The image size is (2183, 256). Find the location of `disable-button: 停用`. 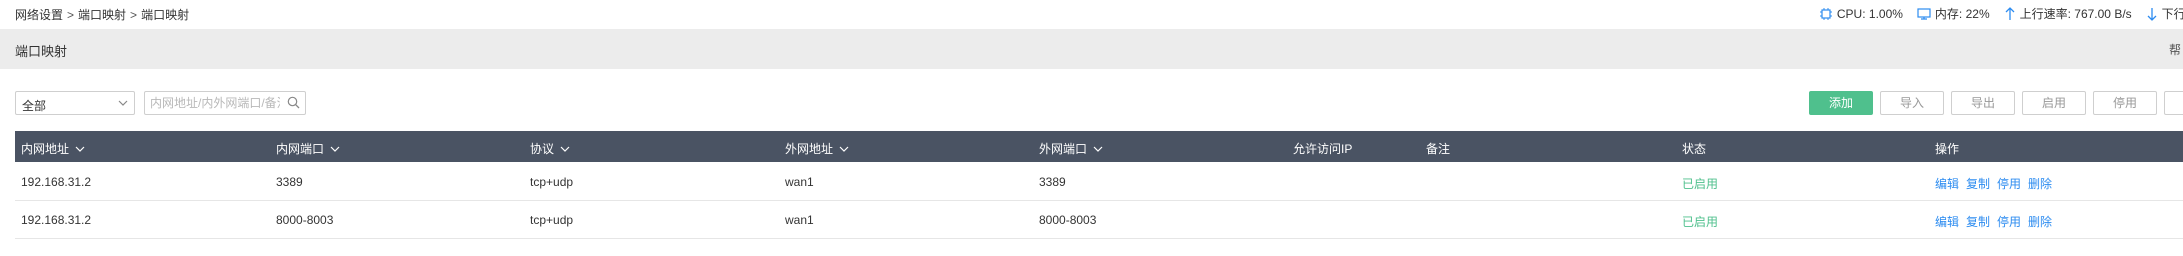

disable-button: 停用 is located at coordinates (2125, 103).